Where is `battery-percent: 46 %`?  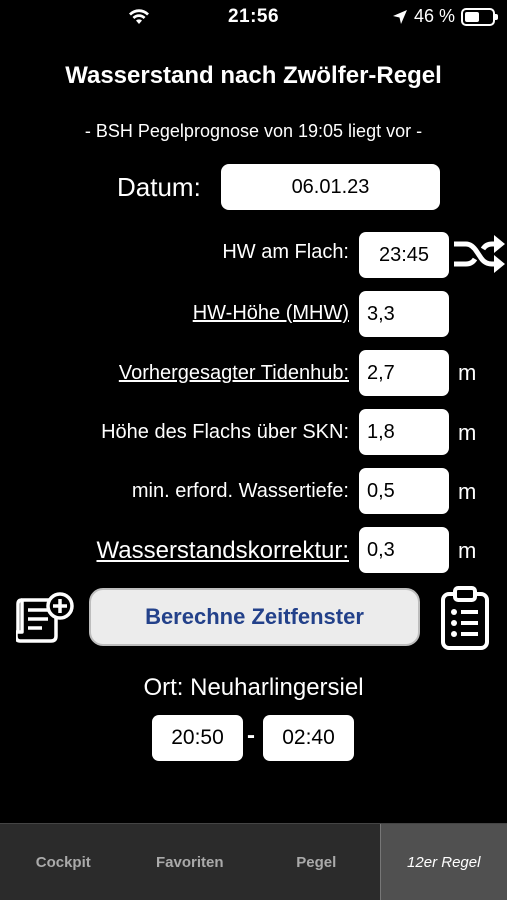
battery-percent: 46 % is located at coordinates (434, 16).